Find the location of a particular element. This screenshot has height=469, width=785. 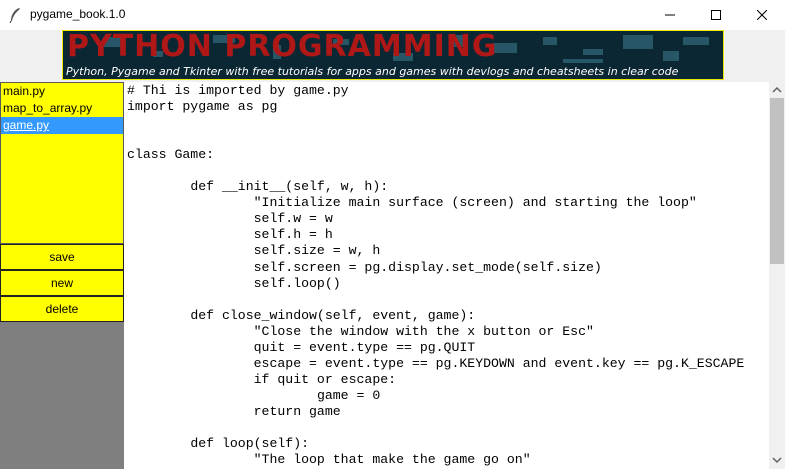

file-listbox: main.py map_to_array.py game.py is located at coordinates (62, 163).